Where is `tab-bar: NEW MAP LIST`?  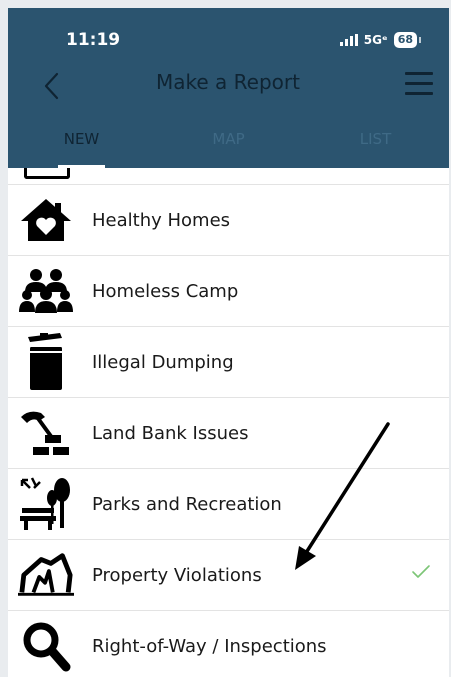
tab-bar: NEW MAP LIST is located at coordinates (228, 147).